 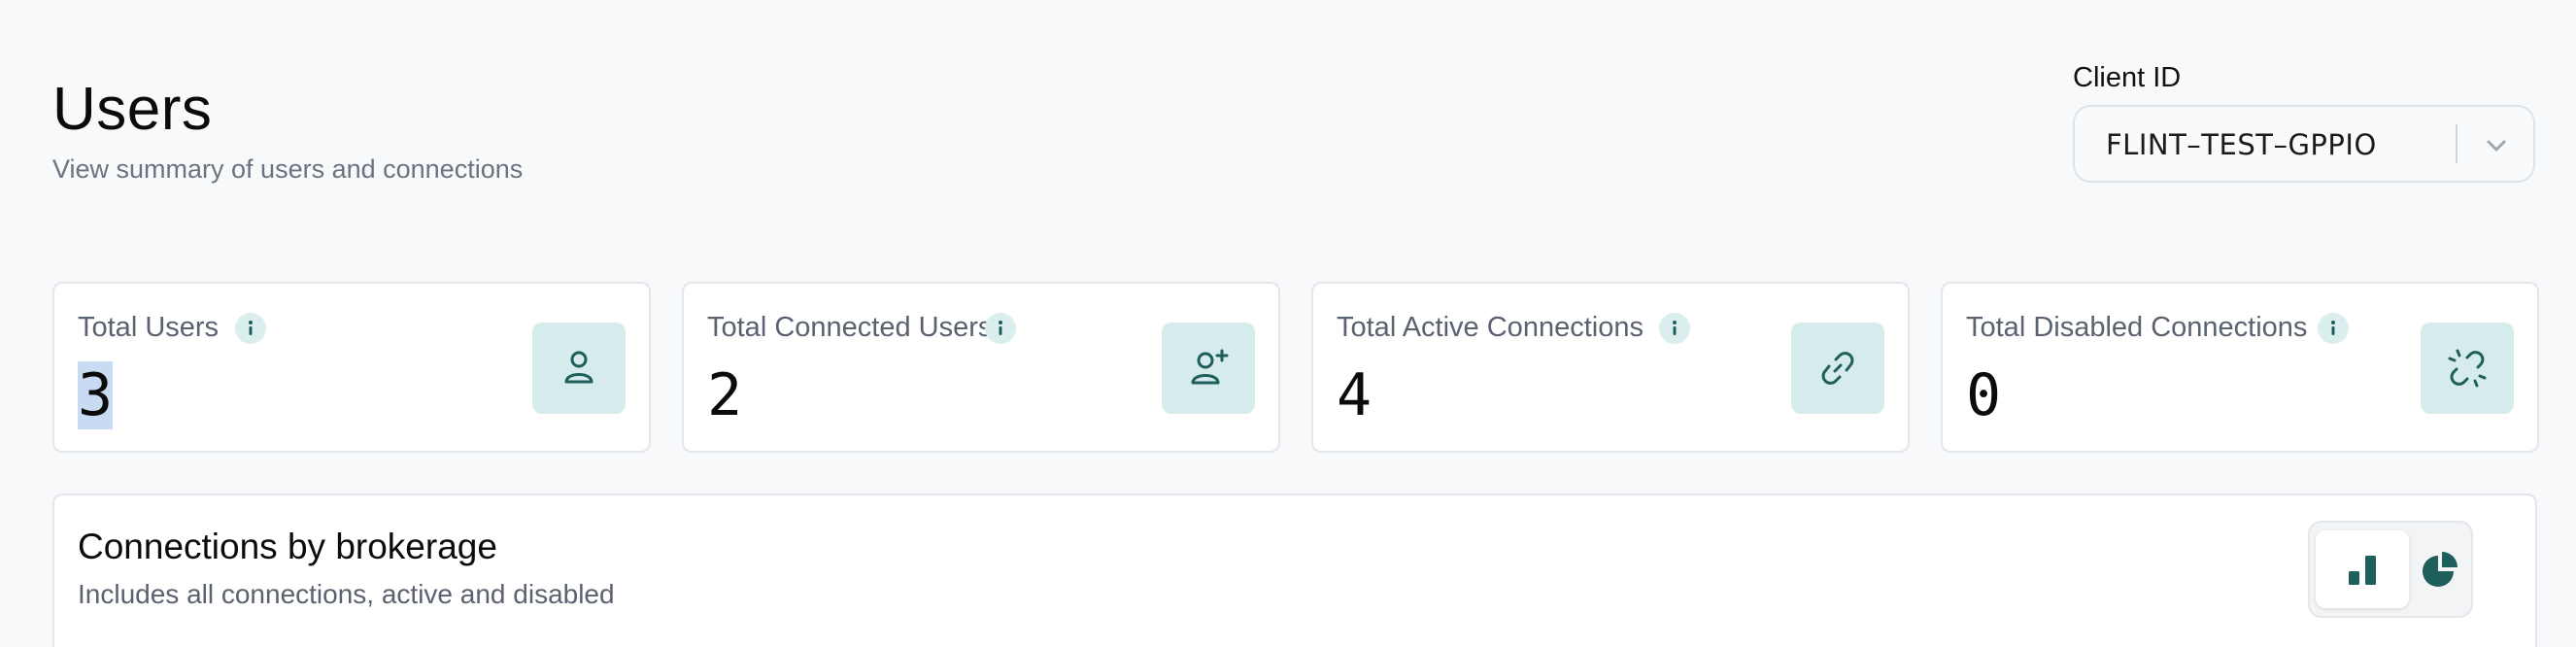 I want to click on chevron-down-icon, so click(x=2496, y=145).